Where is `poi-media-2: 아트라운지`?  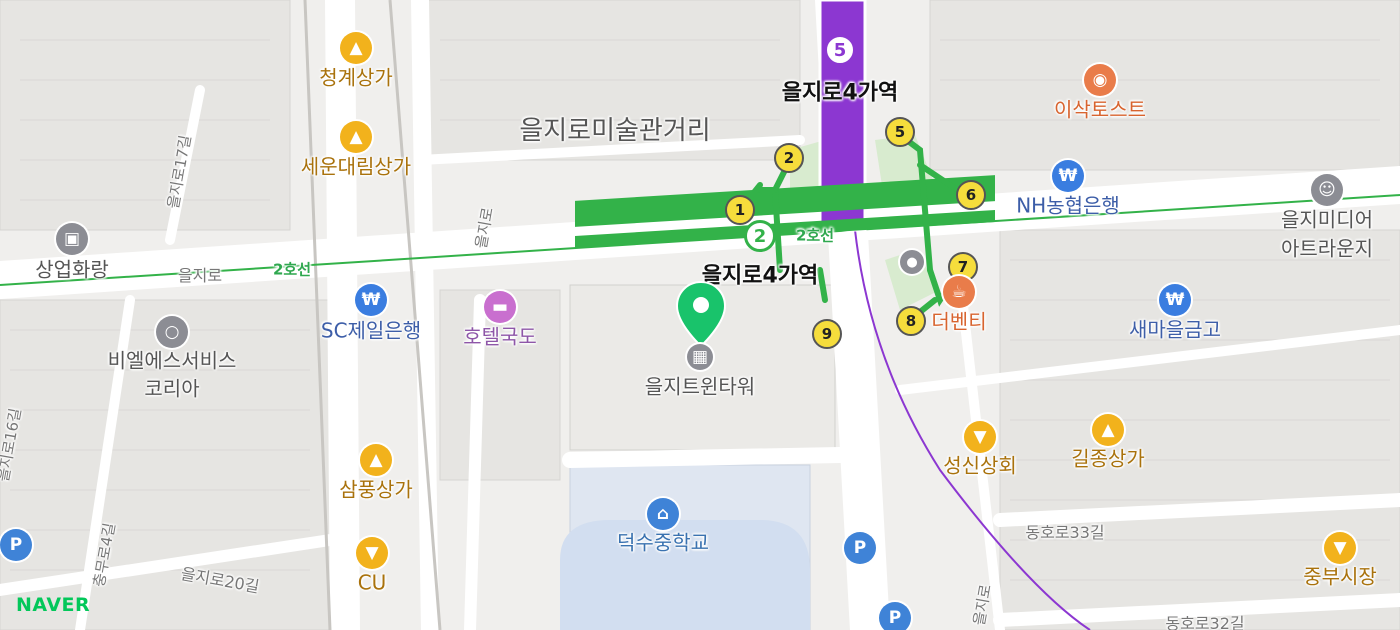 poi-media-2: 아트라운지 is located at coordinates (1327, 249).